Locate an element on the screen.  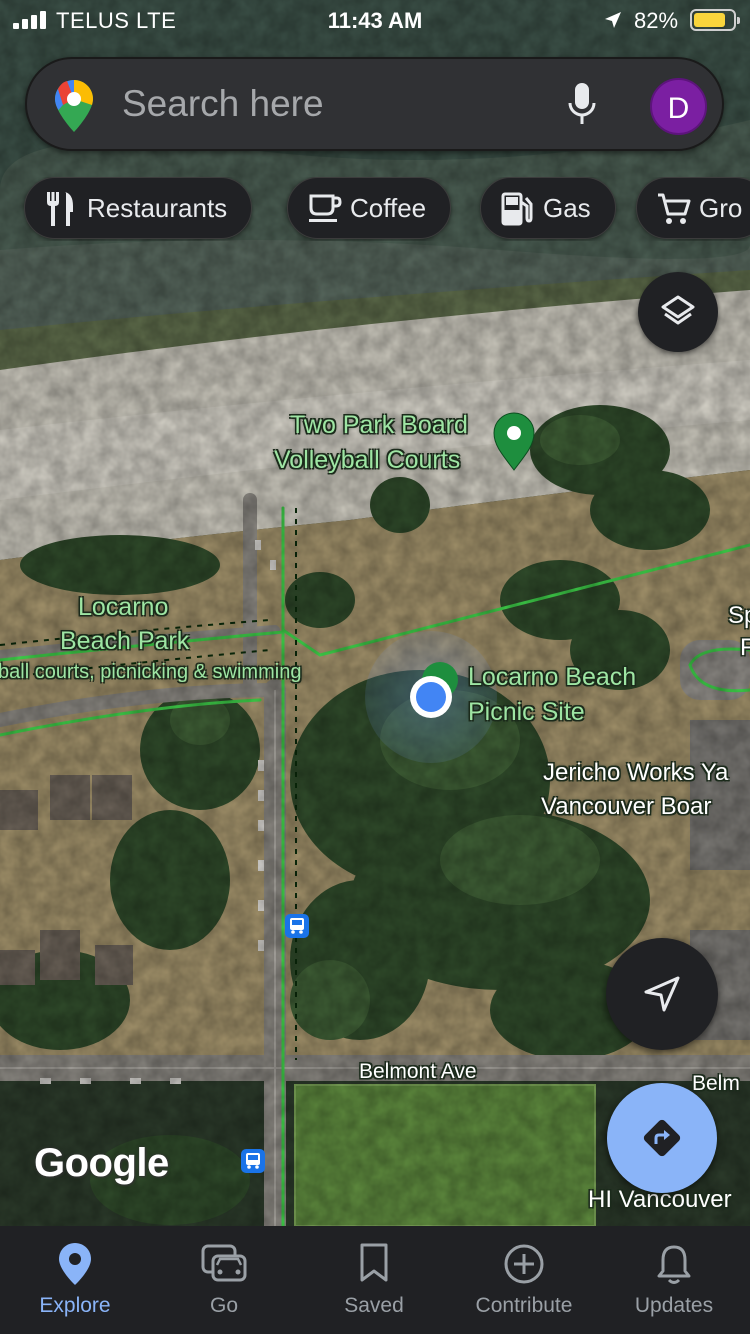
directions-button is located at coordinates (662, 1138).